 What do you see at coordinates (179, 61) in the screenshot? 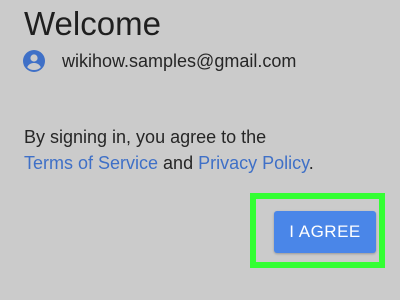
I see `account-email: wikihow.samples@gmail.com` at bounding box center [179, 61].